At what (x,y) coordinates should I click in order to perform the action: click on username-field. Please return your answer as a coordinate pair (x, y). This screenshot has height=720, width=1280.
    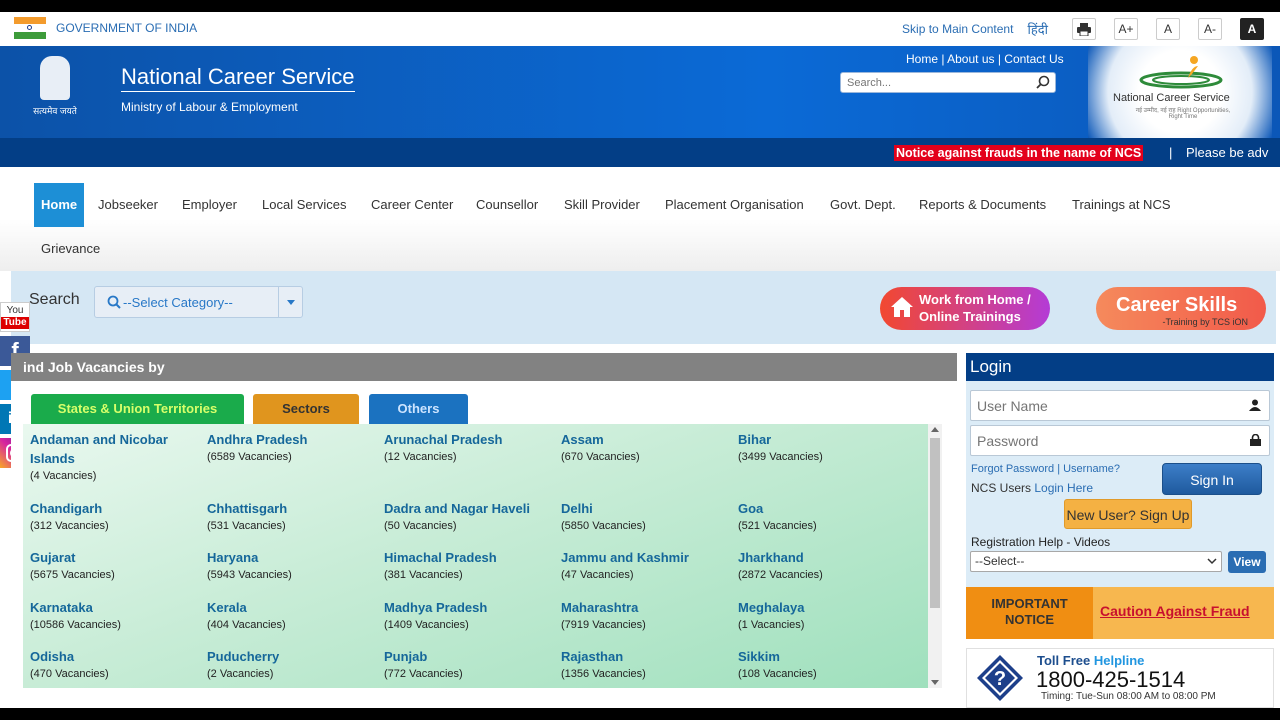
    Looking at the image, I should click on (1120, 405).